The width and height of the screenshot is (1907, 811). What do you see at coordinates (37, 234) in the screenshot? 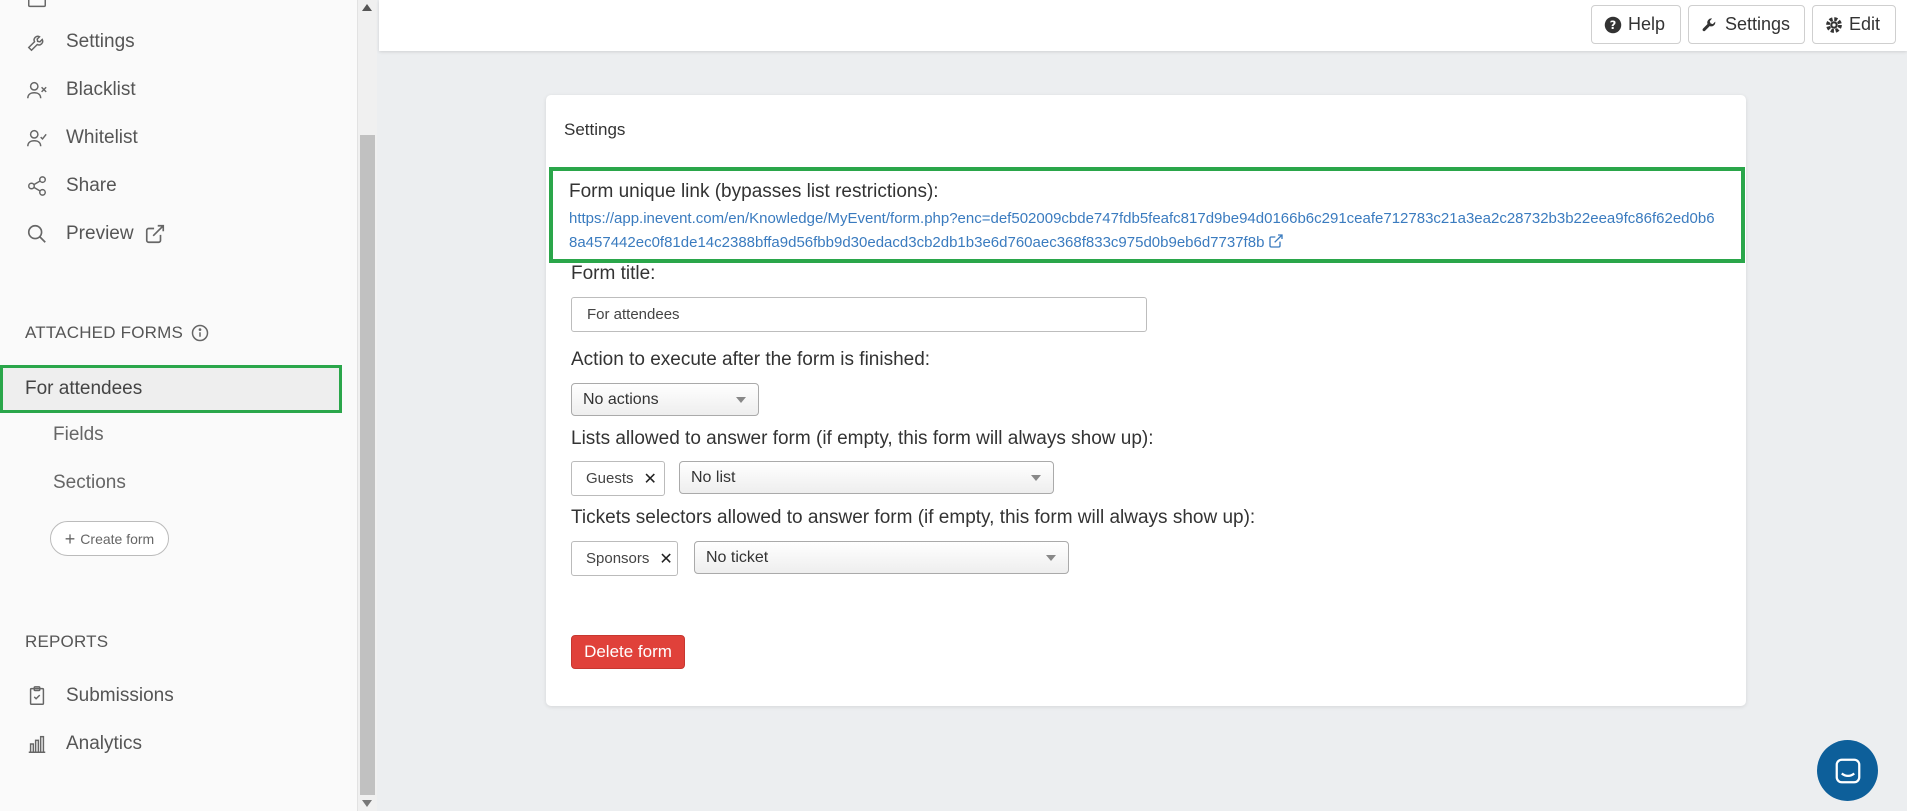
I see `search-icon` at bounding box center [37, 234].